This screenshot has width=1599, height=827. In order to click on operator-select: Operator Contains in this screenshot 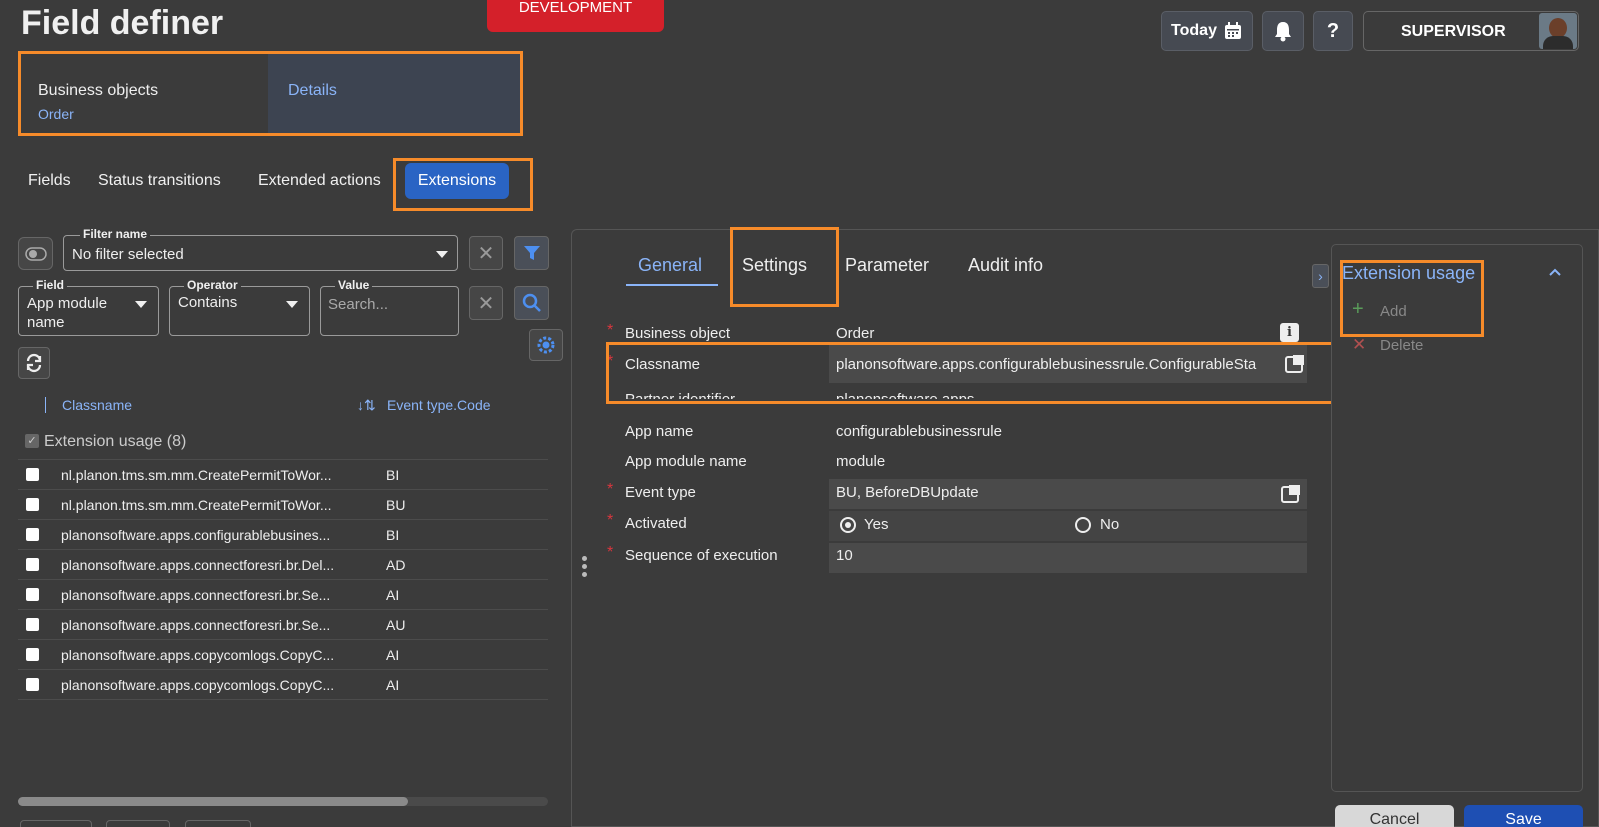, I will do `click(239, 307)`.